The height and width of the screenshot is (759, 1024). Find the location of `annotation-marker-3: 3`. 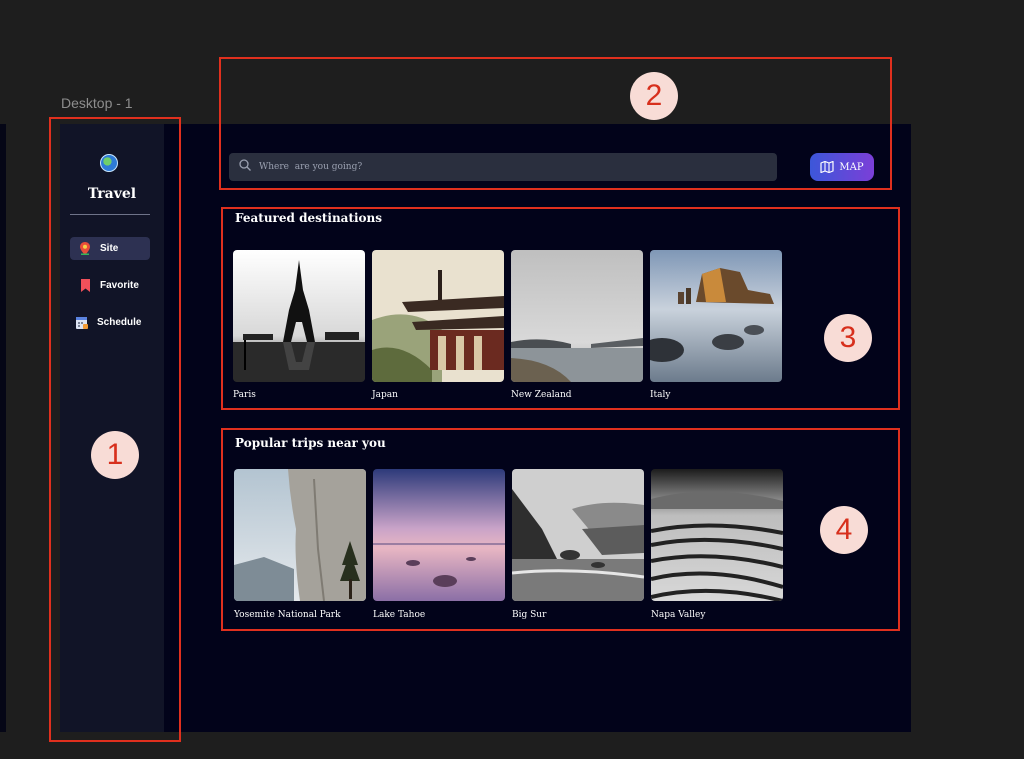

annotation-marker-3: 3 is located at coordinates (848, 338).